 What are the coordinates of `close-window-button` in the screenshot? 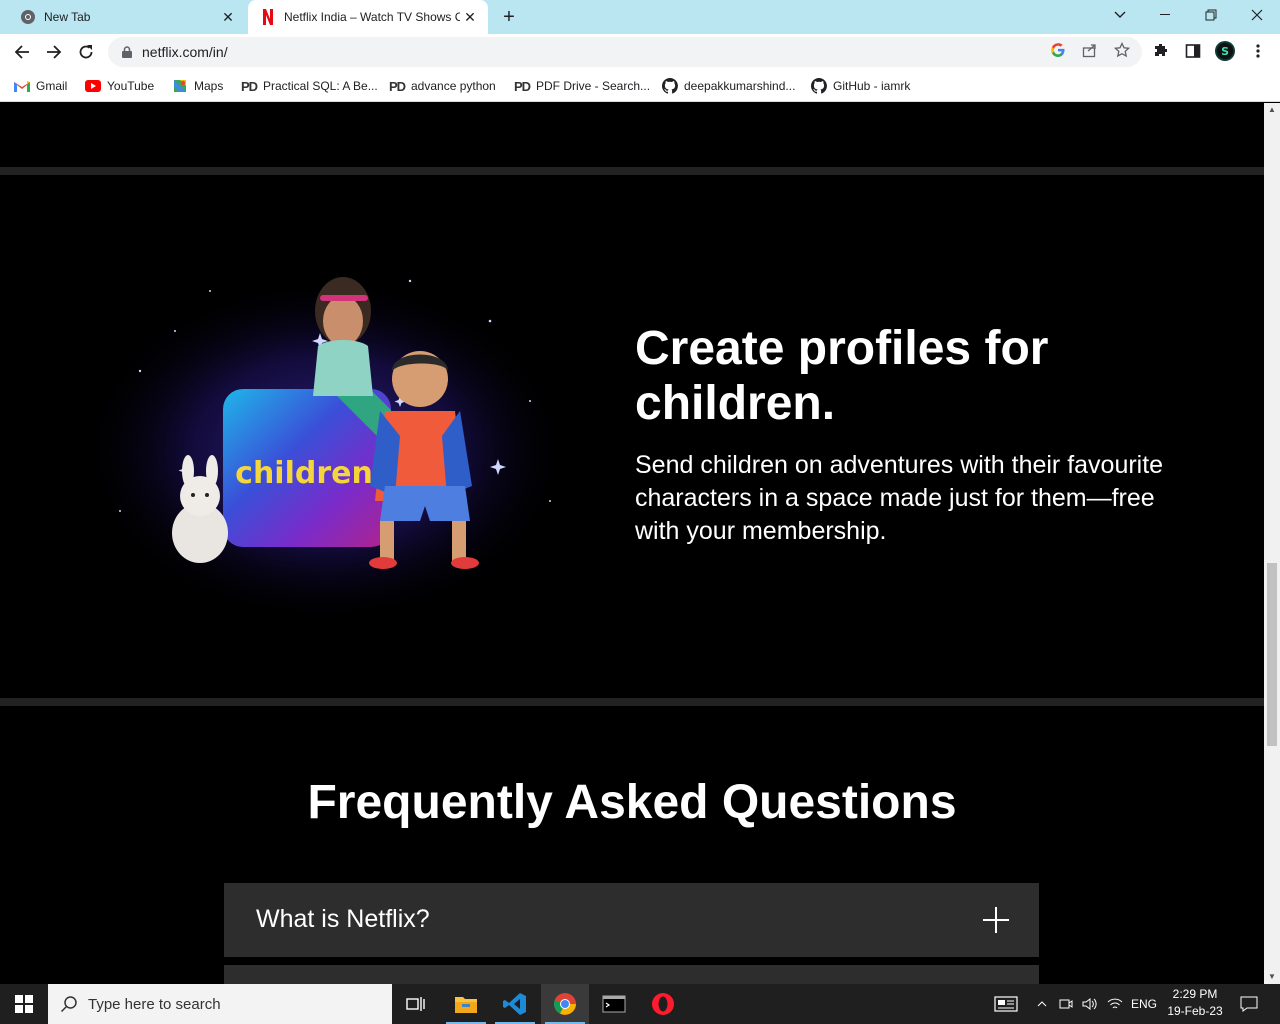 It's located at (1257, 15).